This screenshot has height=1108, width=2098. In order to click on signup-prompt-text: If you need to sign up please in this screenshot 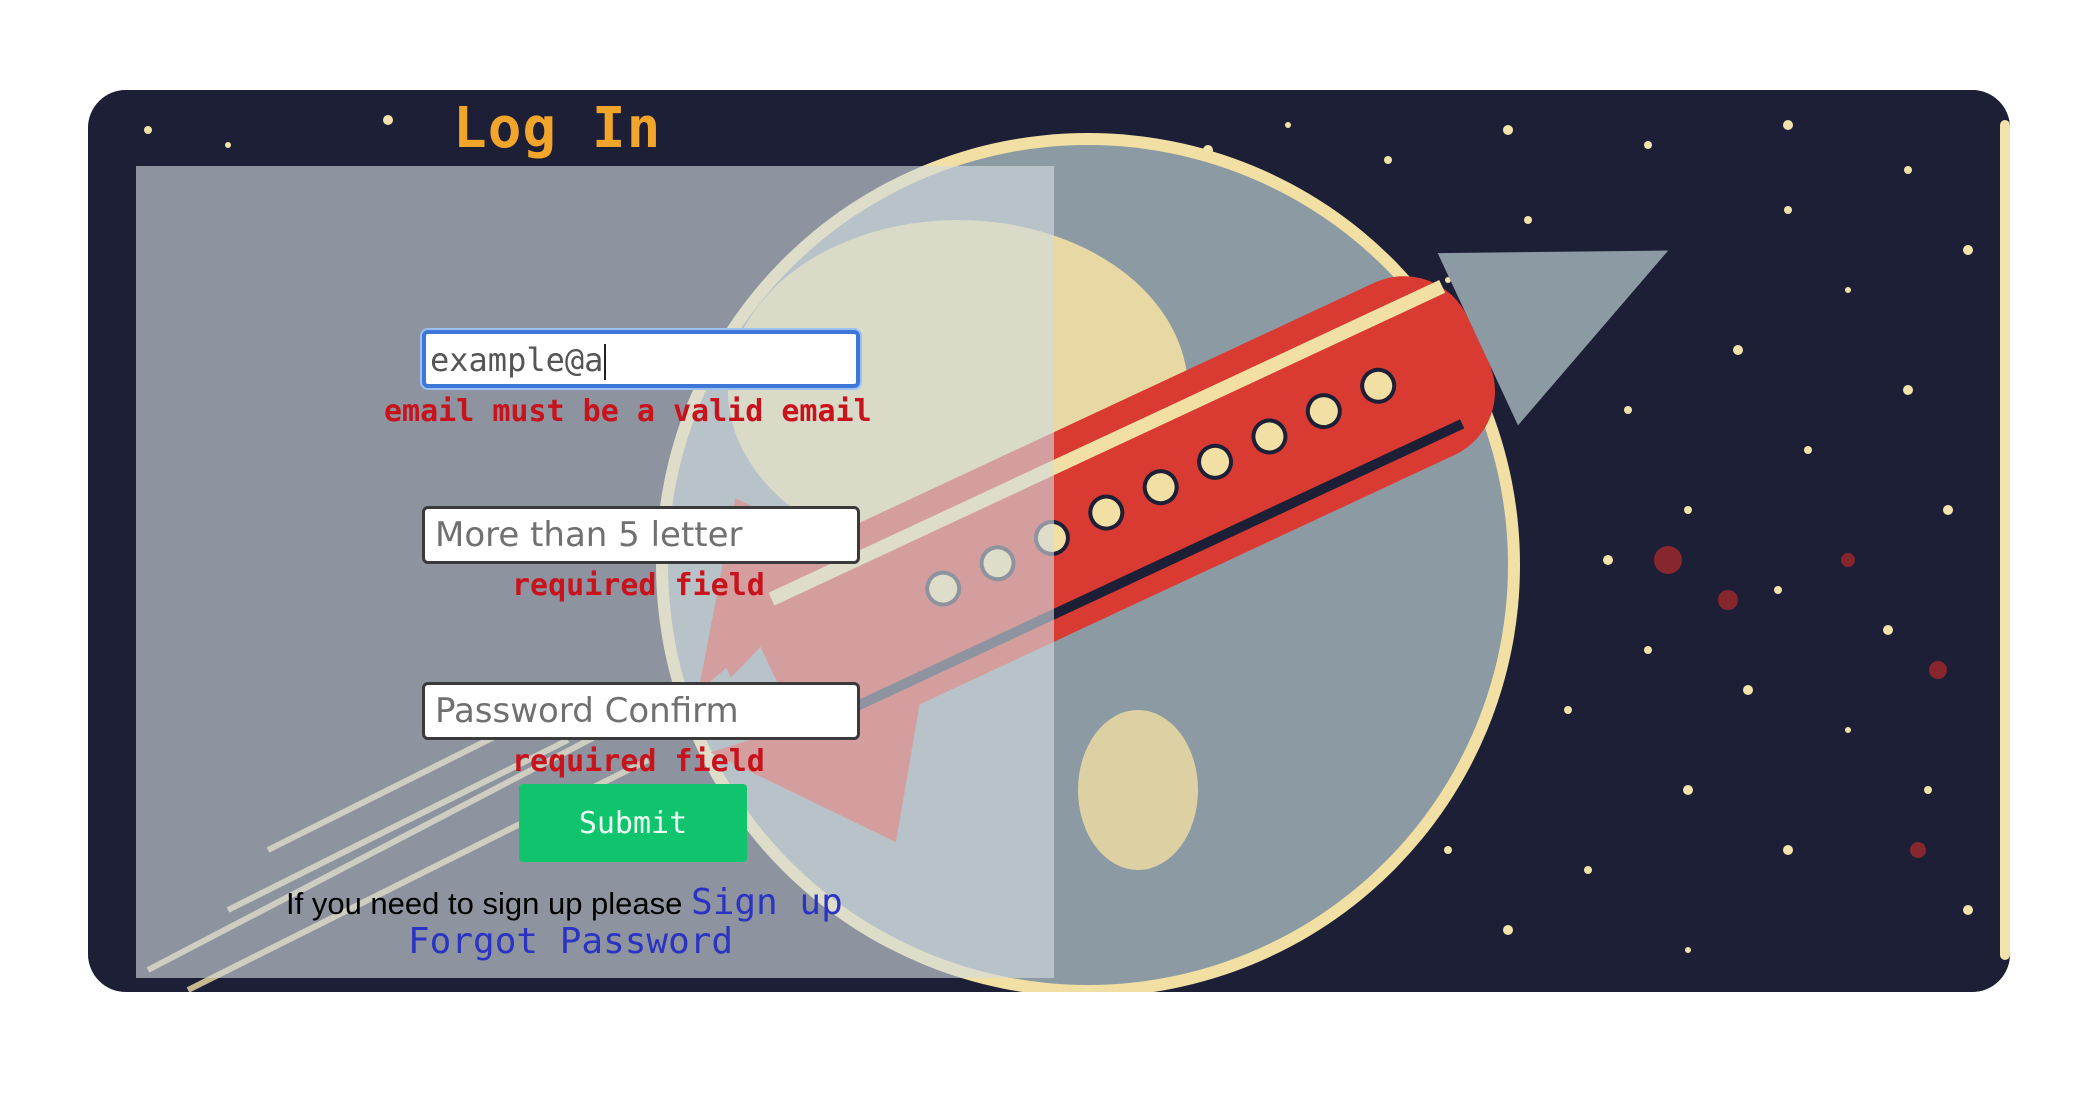, I will do `click(484, 903)`.